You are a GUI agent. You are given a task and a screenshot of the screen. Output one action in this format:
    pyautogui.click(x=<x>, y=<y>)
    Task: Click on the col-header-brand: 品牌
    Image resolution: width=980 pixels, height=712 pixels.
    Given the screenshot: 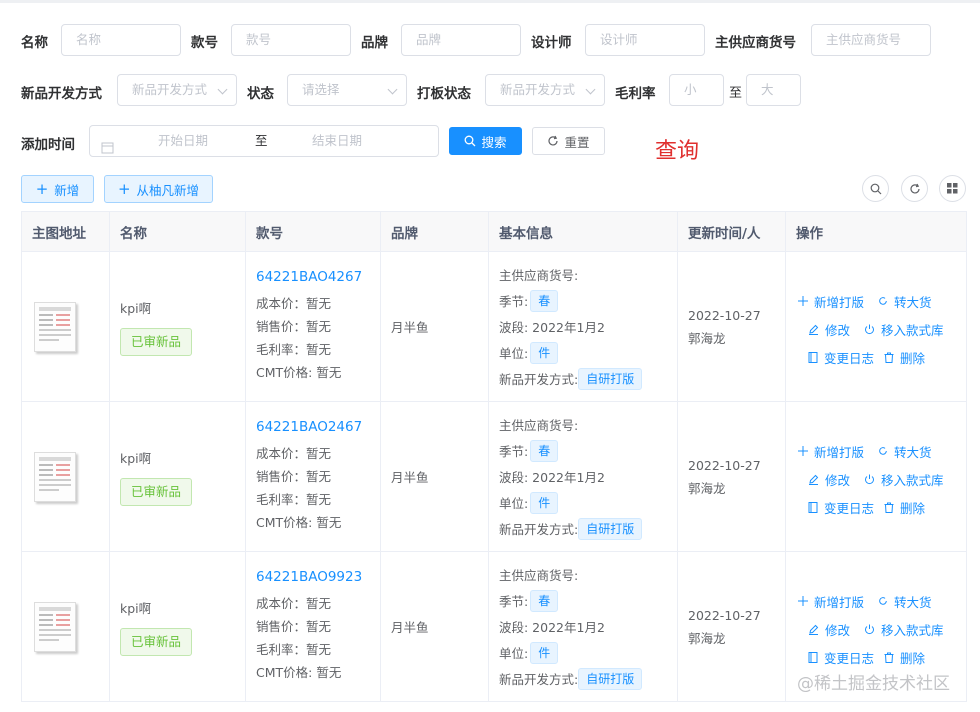 What is the action you would take?
    pyautogui.click(x=434, y=231)
    